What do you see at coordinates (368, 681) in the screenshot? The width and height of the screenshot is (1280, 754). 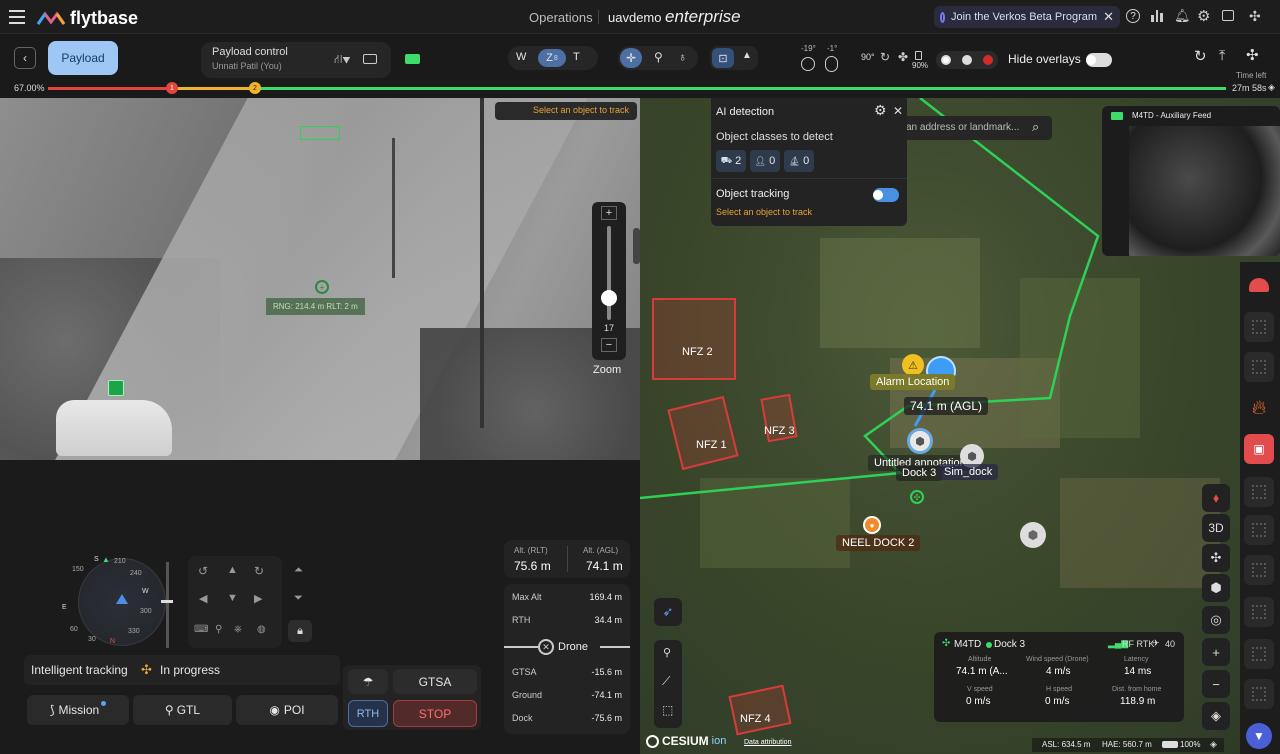 I see `parachute-button: ☂` at bounding box center [368, 681].